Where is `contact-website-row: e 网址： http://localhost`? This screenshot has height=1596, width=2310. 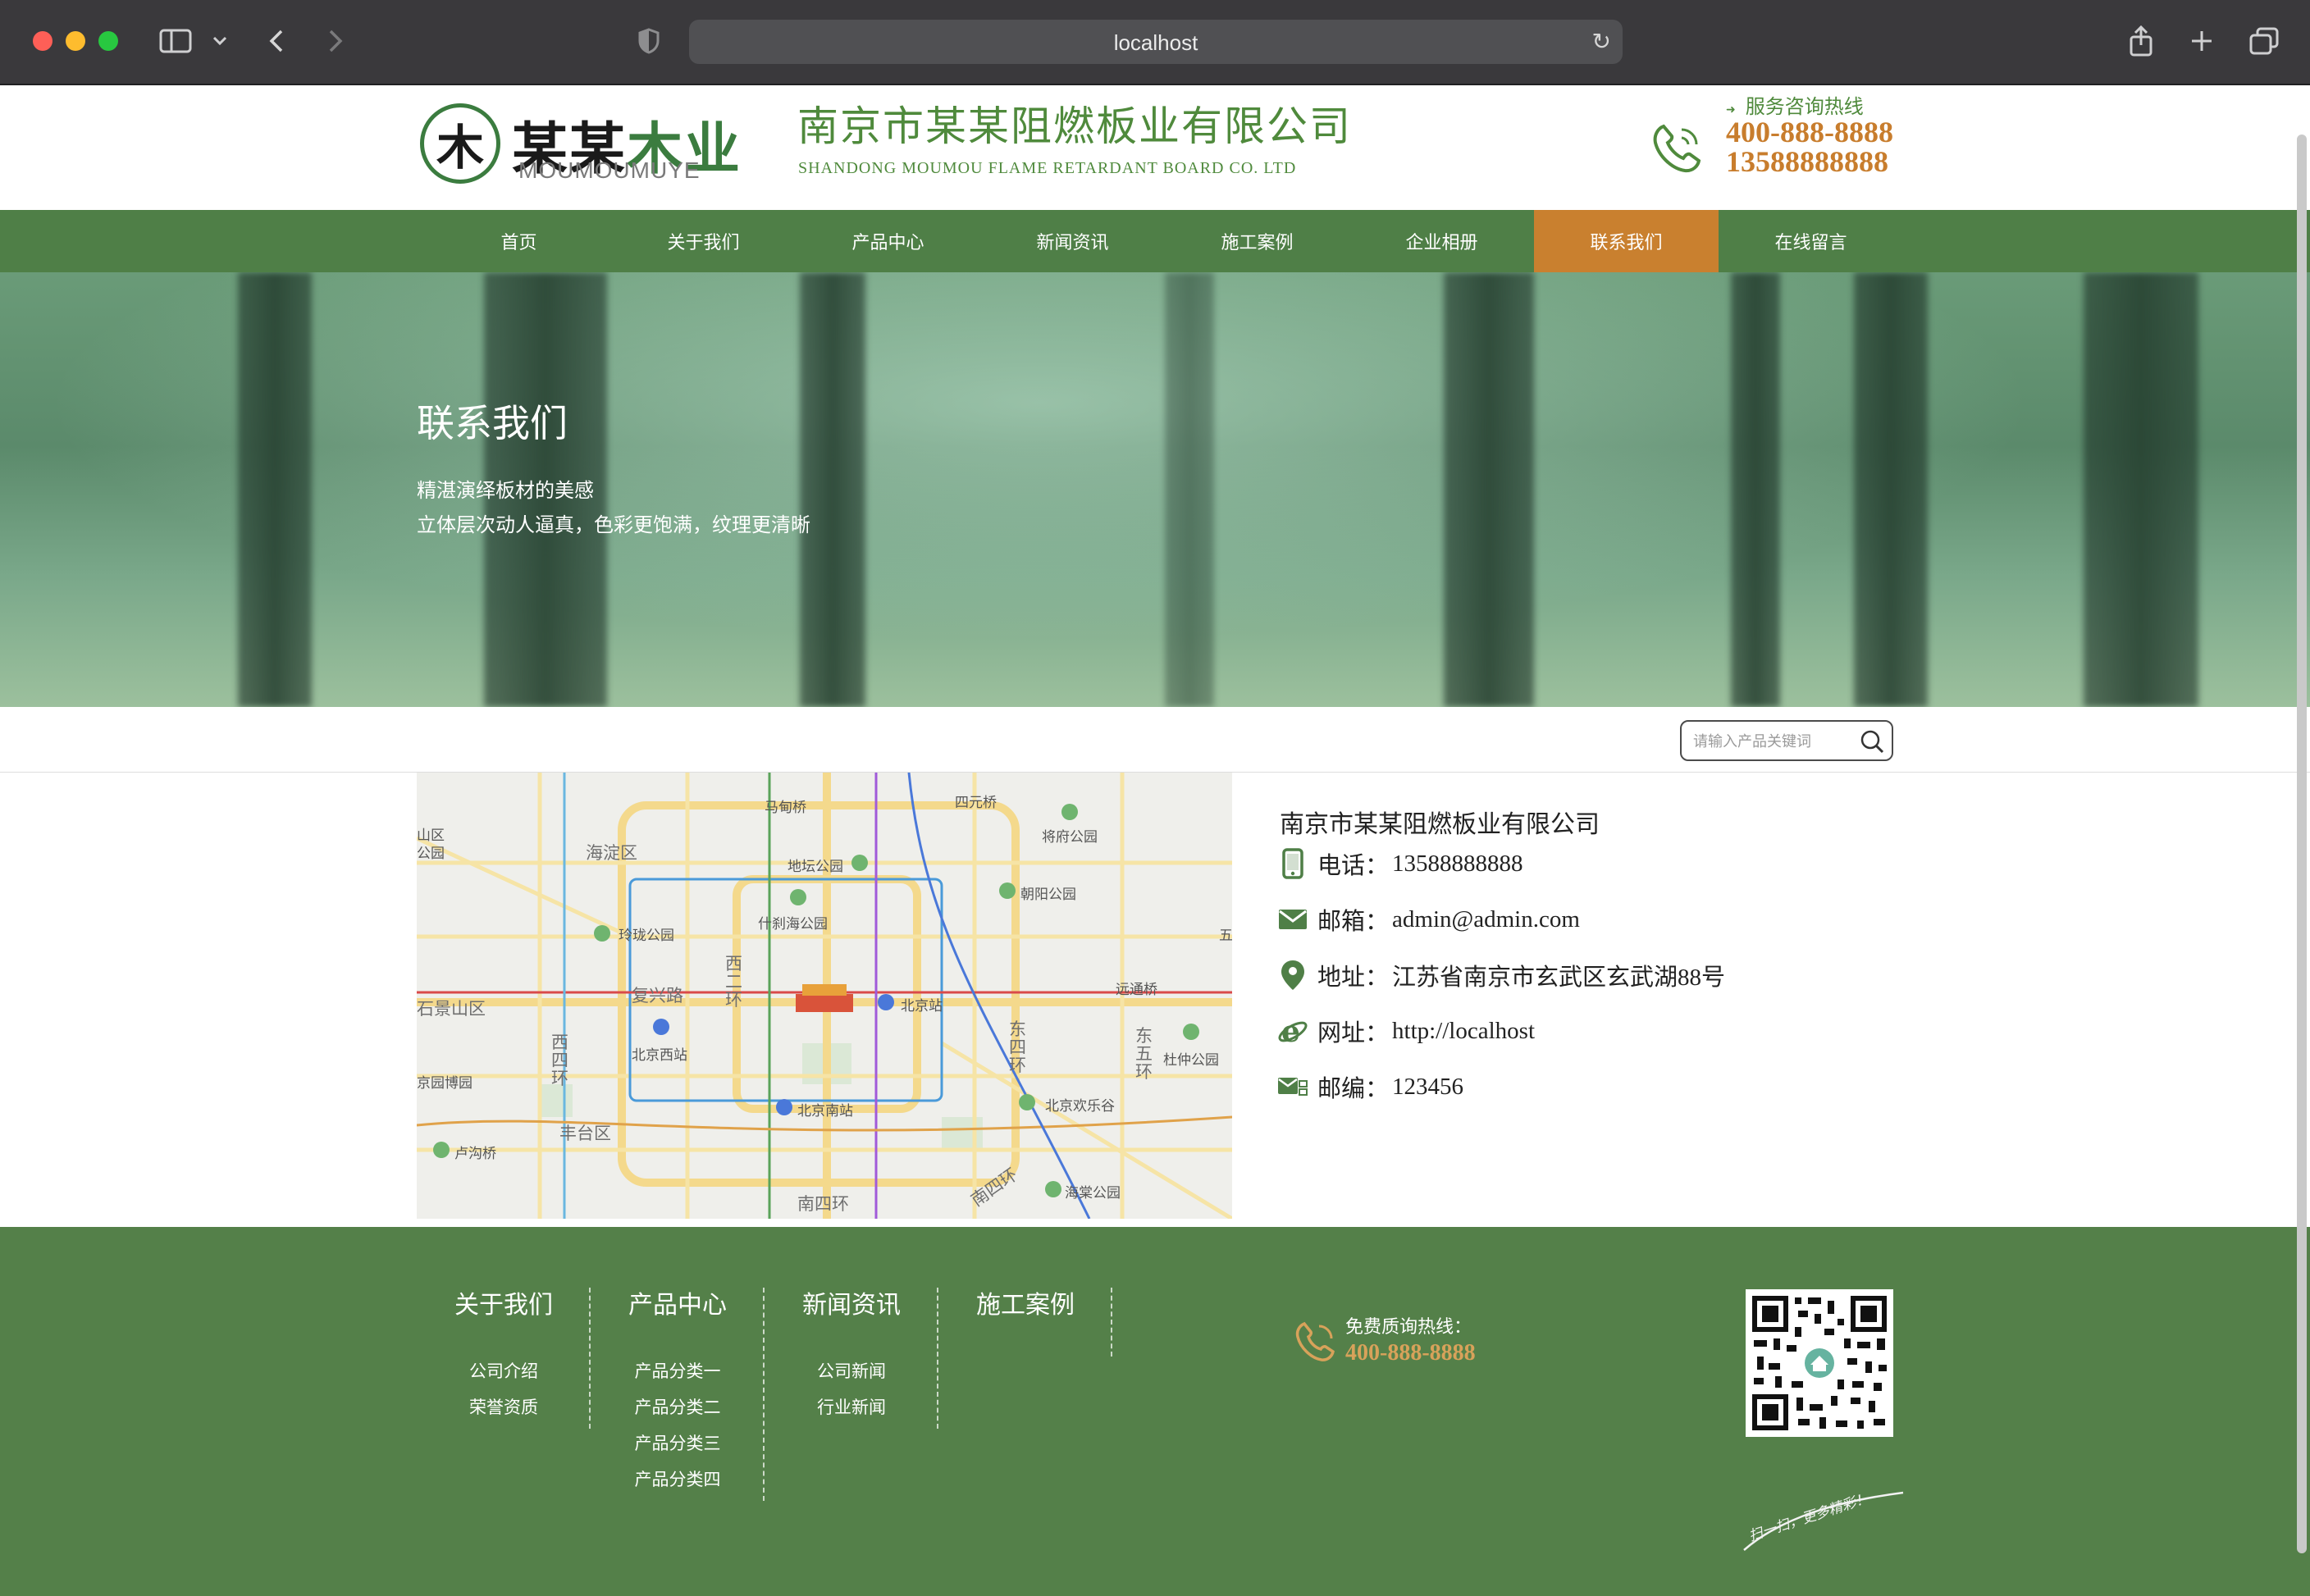 contact-website-row: e 网址： http://localhost is located at coordinates (1405, 1031).